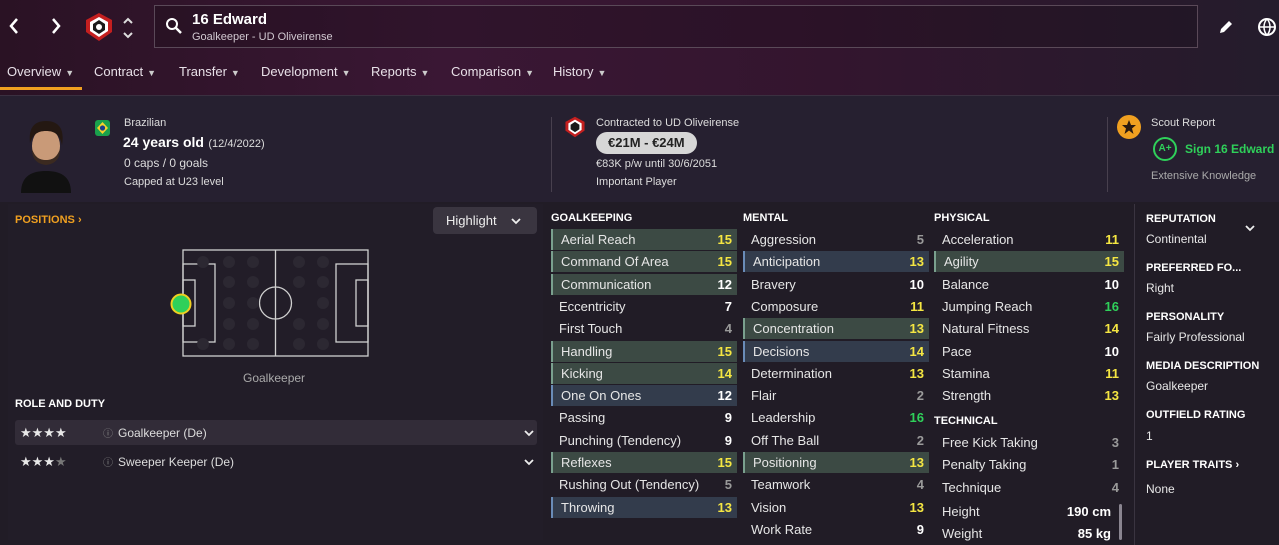 This screenshot has width=1279, height=545. Describe the element at coordinates (957, 351) in the screenshot. I see `attribute-name: Pace` at that location.